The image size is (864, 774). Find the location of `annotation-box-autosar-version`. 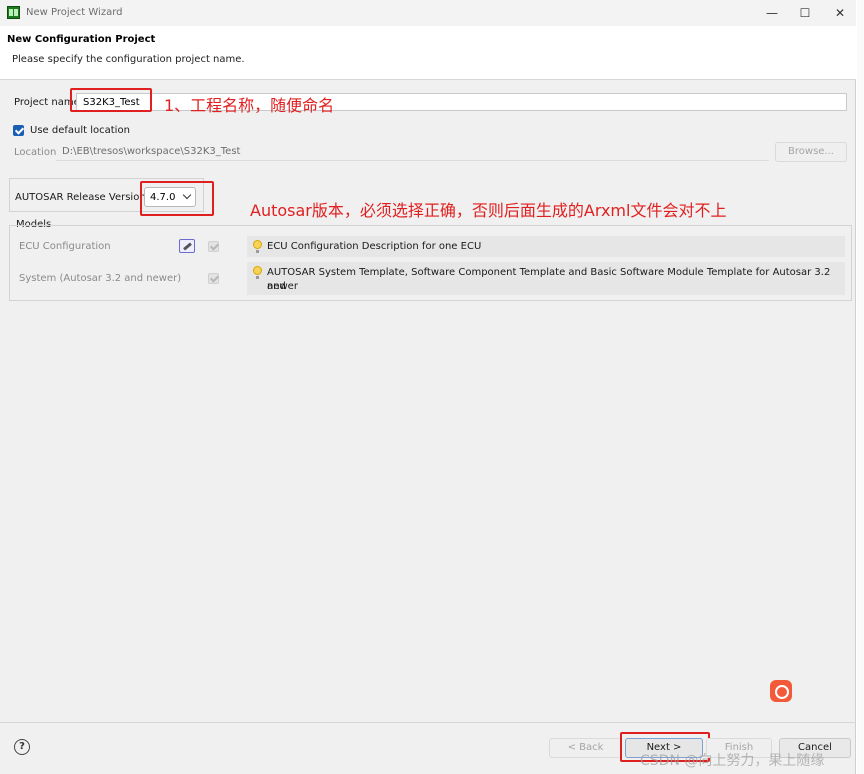

annotation-box-autosar-version is located at coordinates (177, 198).